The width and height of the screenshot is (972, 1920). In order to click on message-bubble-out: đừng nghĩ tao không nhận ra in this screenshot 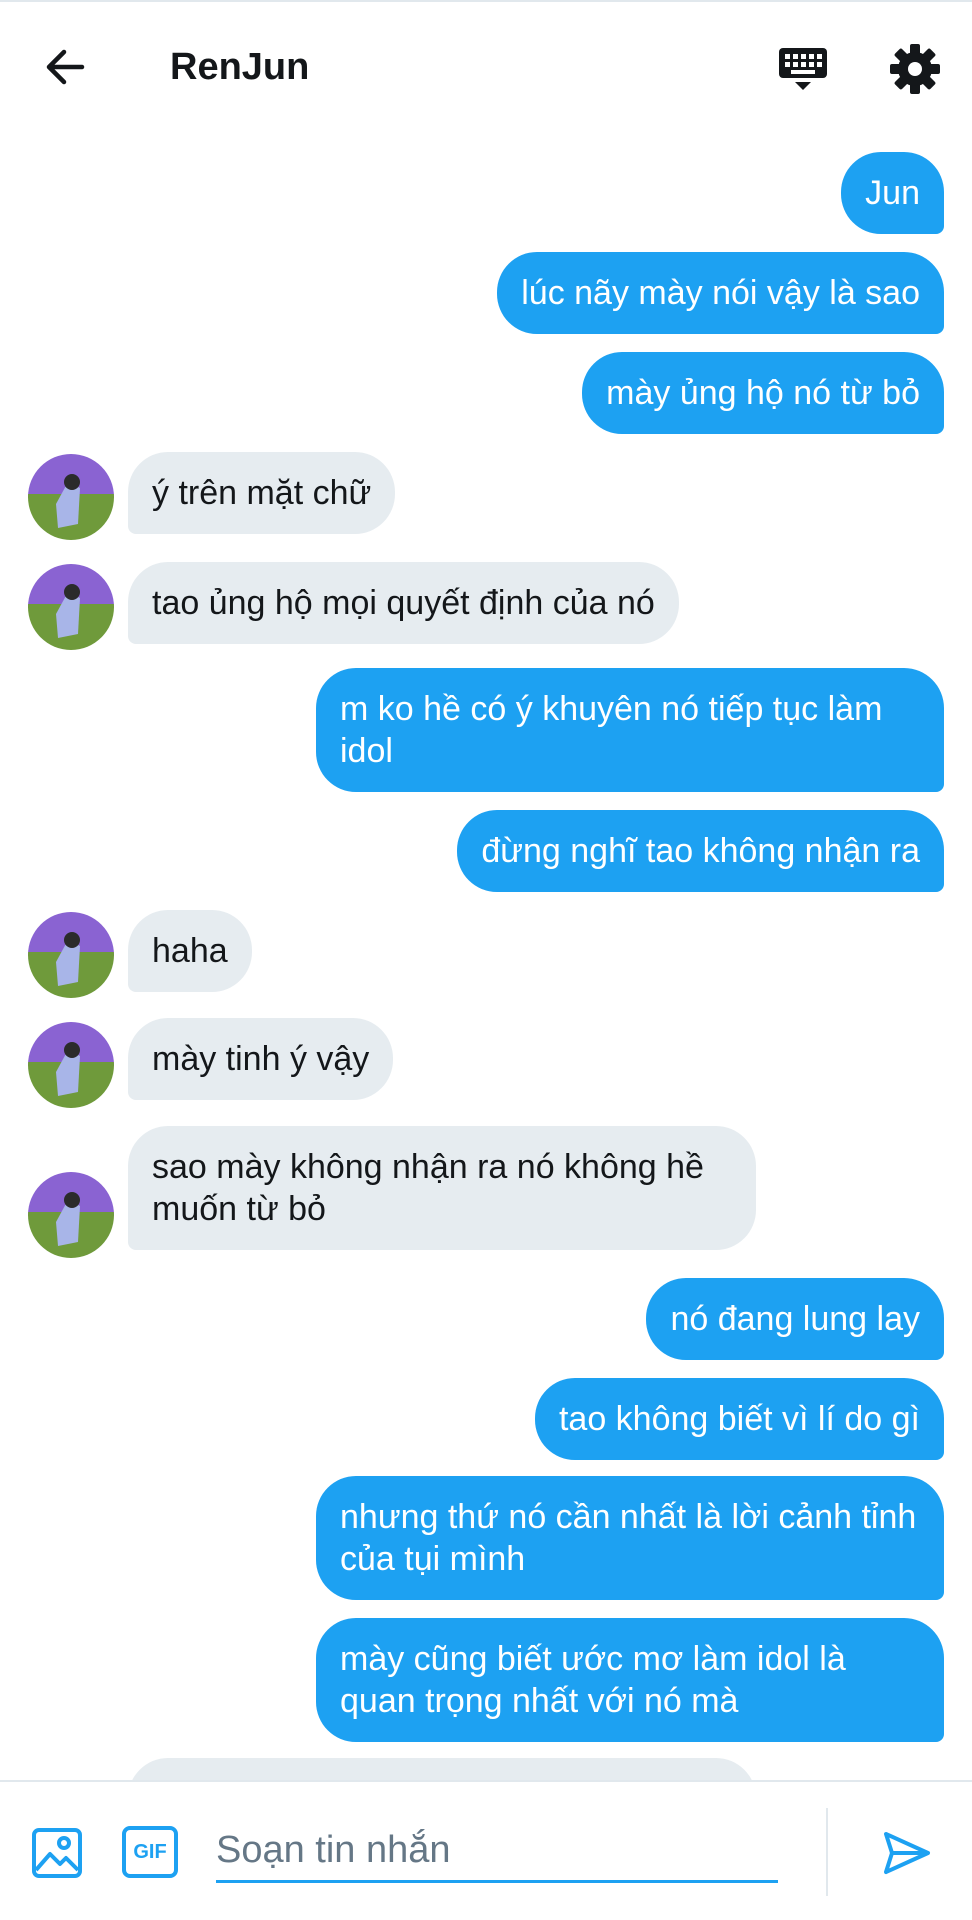, I will do `click(700, 851)`.